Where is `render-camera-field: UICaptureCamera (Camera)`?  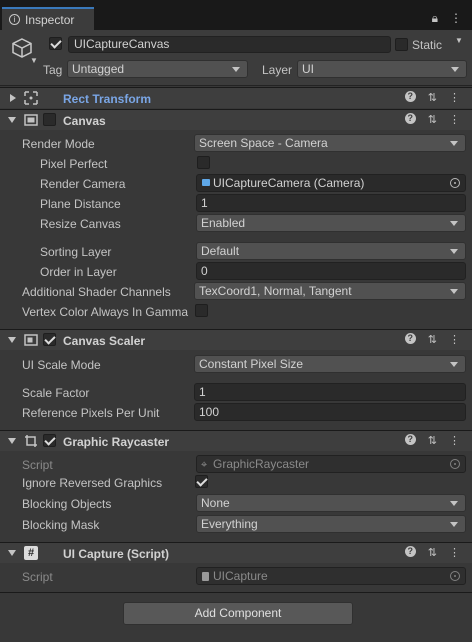 render-camera-field: UICaptureCamera (Camera) is located at coordinates (331, 183).